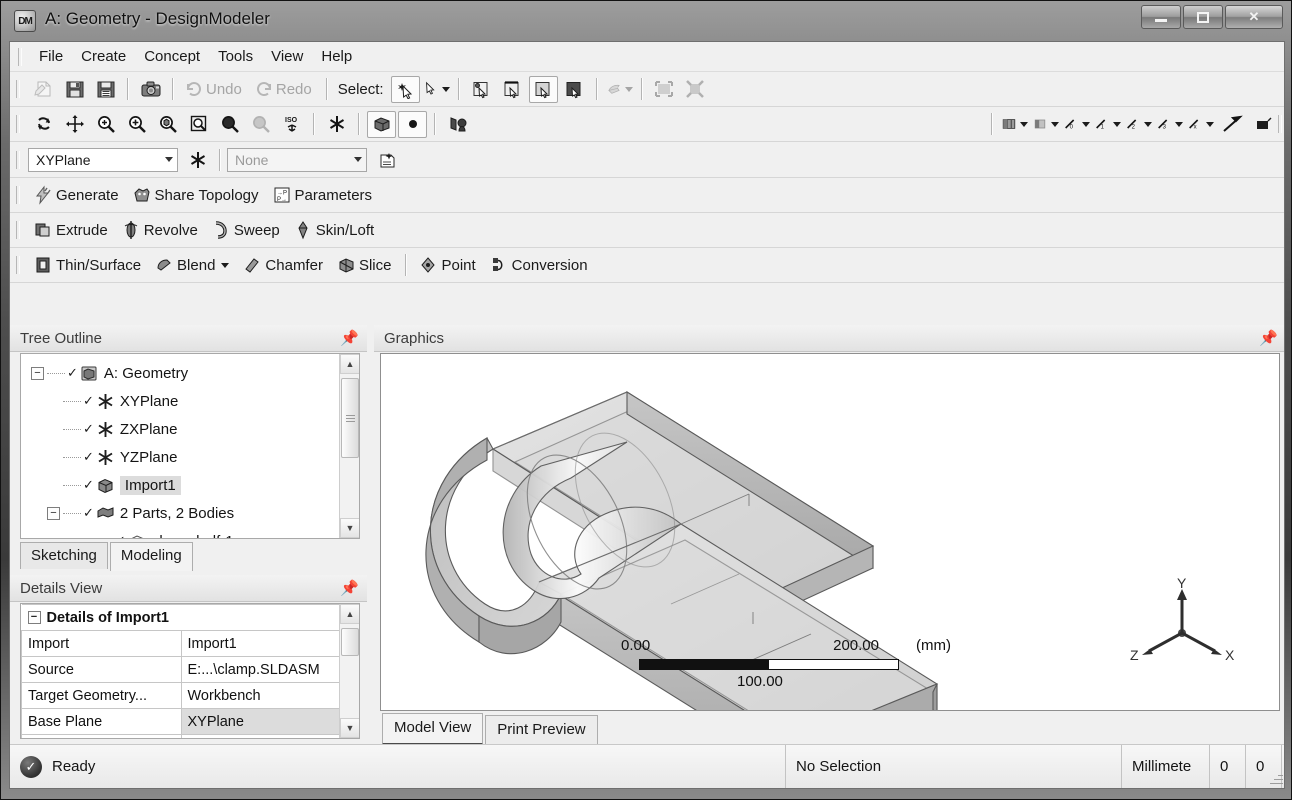 The width and height of the screenshot is (1292, 800). Describe the element at coordinates (349, 588) in the screenshot. I see `pin-icon-details: 📌` at that location.